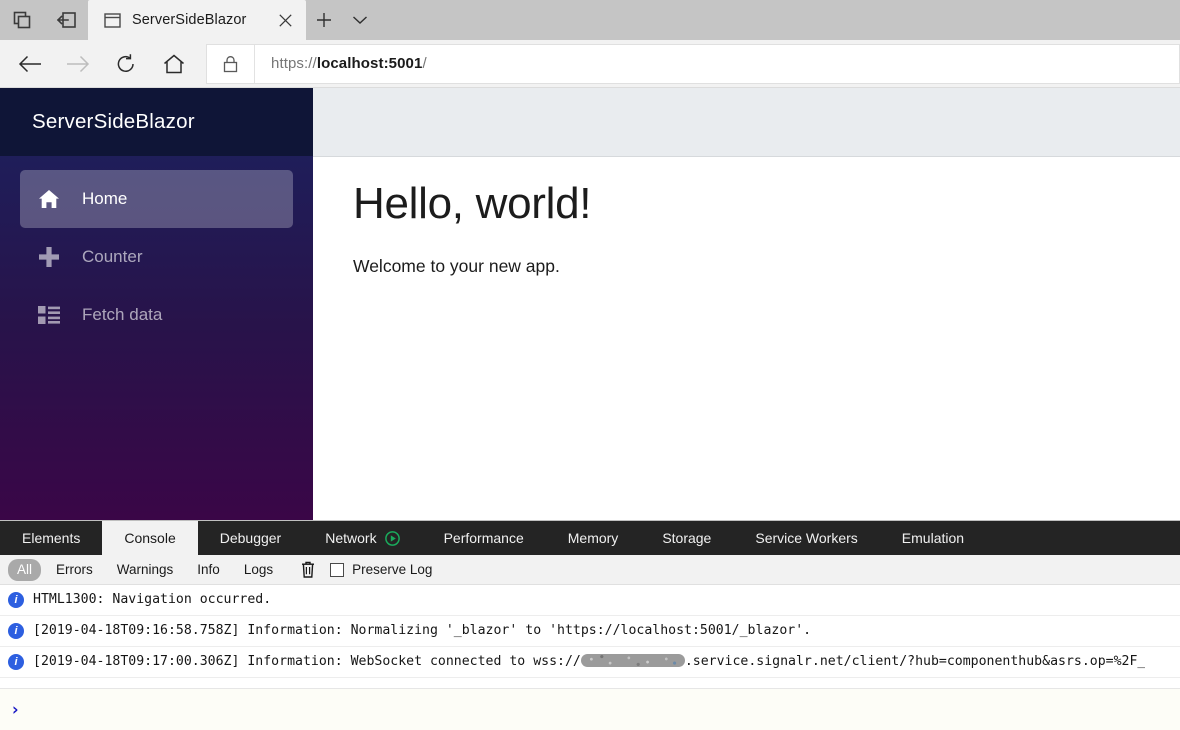 This screenshot has width=1180, height=730. Describe the element at coordinates (105, 198) in the screenshot. I see `sidebar-item-label: Home` at that location.